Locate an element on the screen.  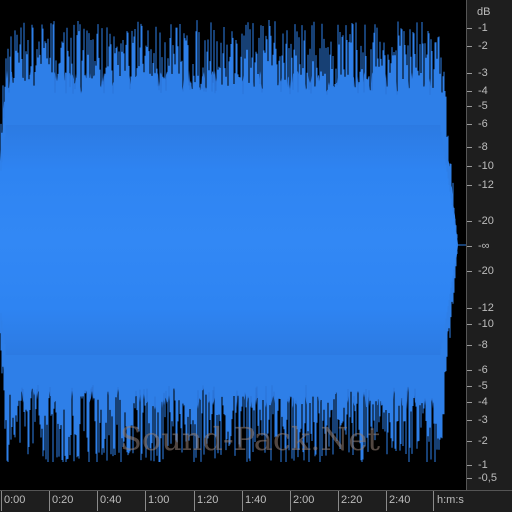
time-label: 0:20 is located at coordinates (63, 500).